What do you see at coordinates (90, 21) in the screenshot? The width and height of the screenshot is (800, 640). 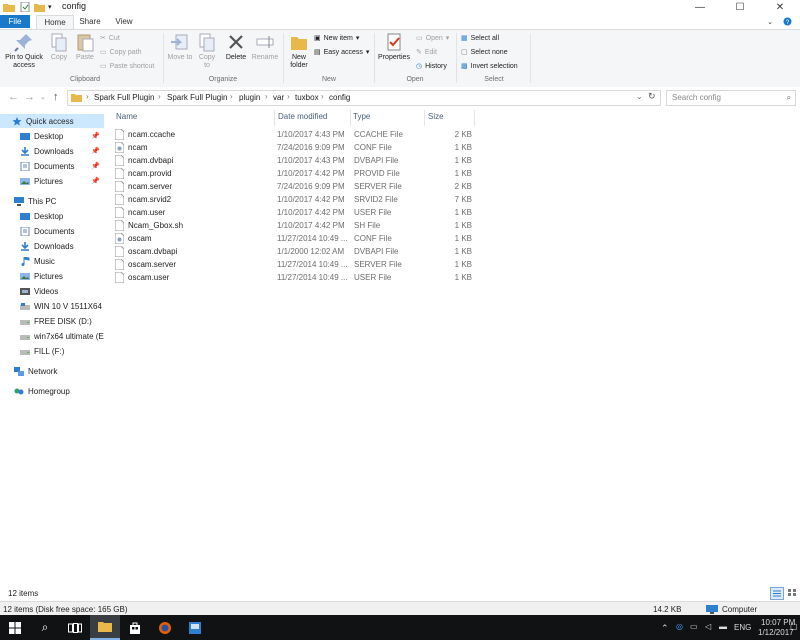 I see `tab-share: Share` at bounding box center [90, 21].